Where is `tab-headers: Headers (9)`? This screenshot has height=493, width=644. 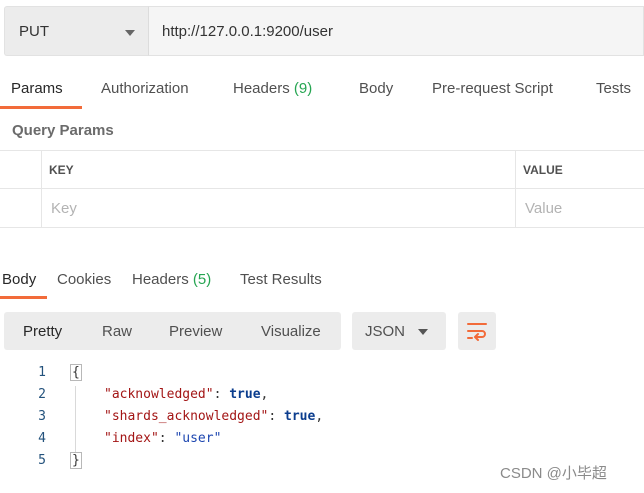 tab-headers: Headers (9) is located at coordinates (272, 88).